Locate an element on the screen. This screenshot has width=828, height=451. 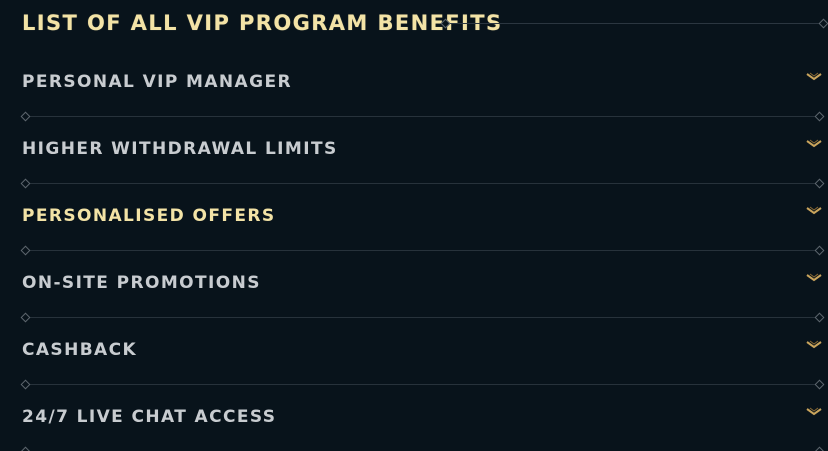
accordion-item-label: Personalised offers is located at coordinates (149, 216).